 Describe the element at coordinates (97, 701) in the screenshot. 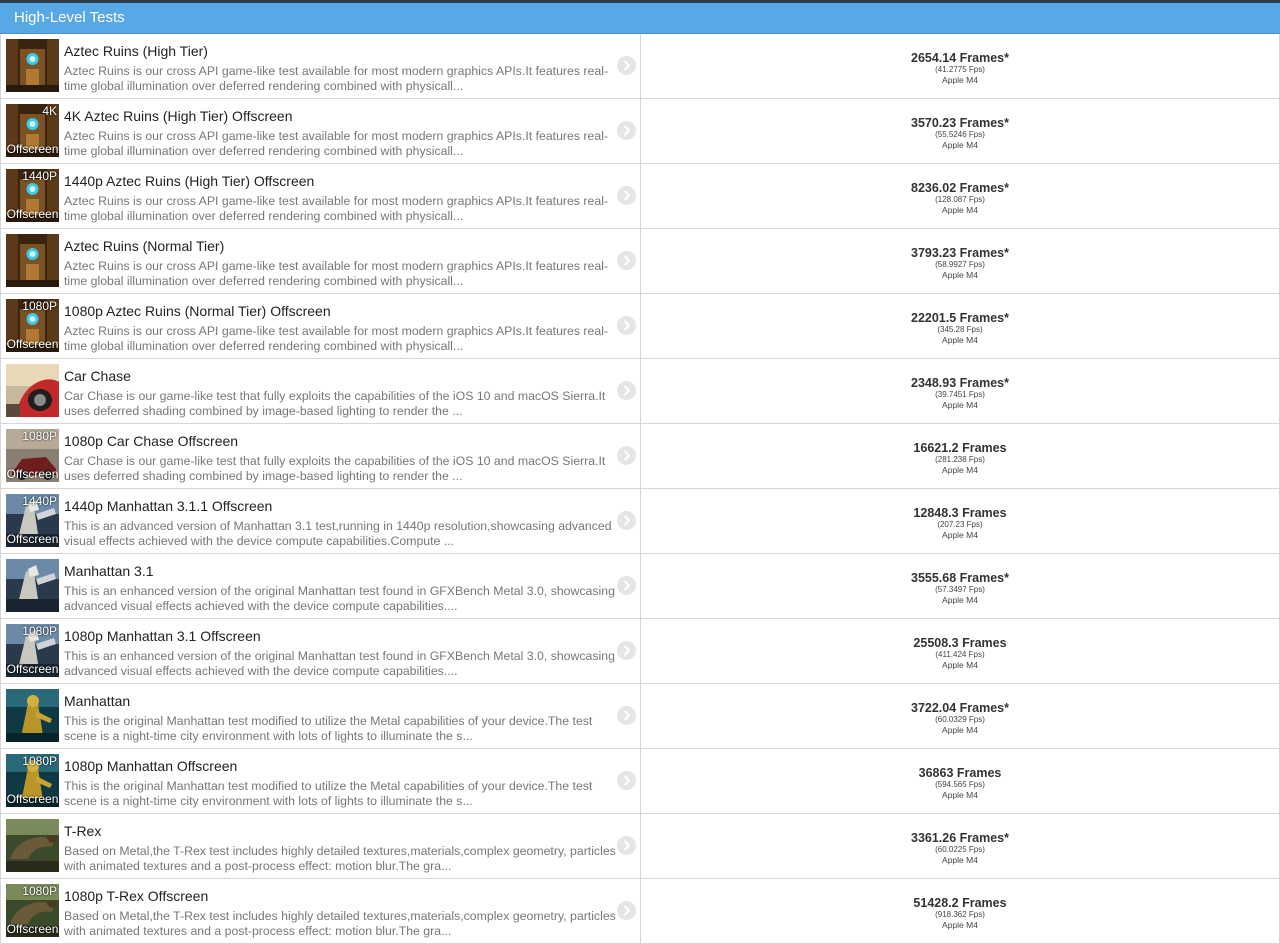

I see `test-title: Manhattan` at that location.